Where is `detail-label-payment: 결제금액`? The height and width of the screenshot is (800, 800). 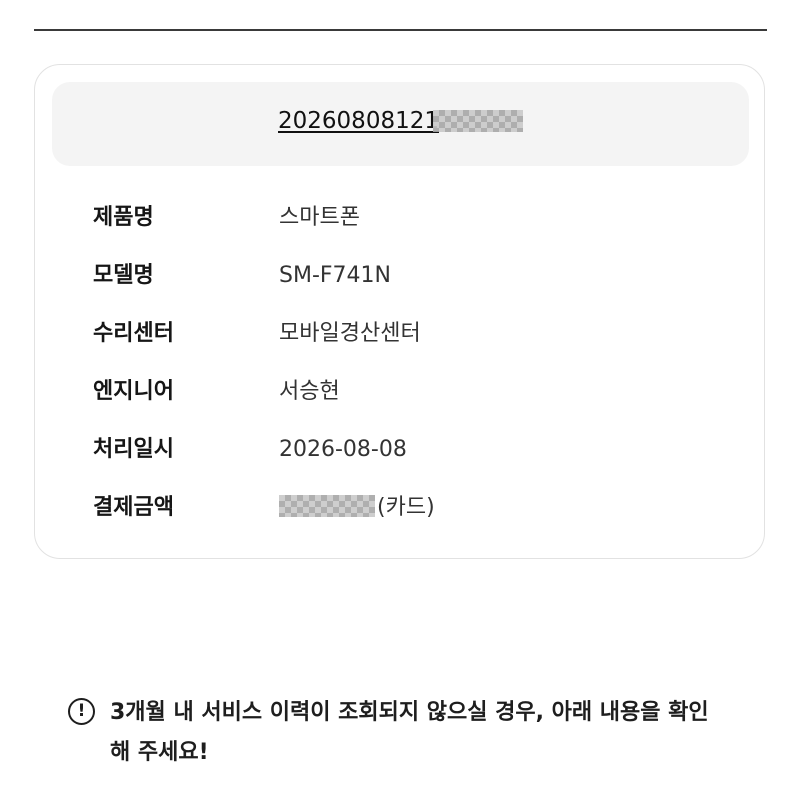
detail-label-payment: 결제금액 is located at coordinates (133, 507).